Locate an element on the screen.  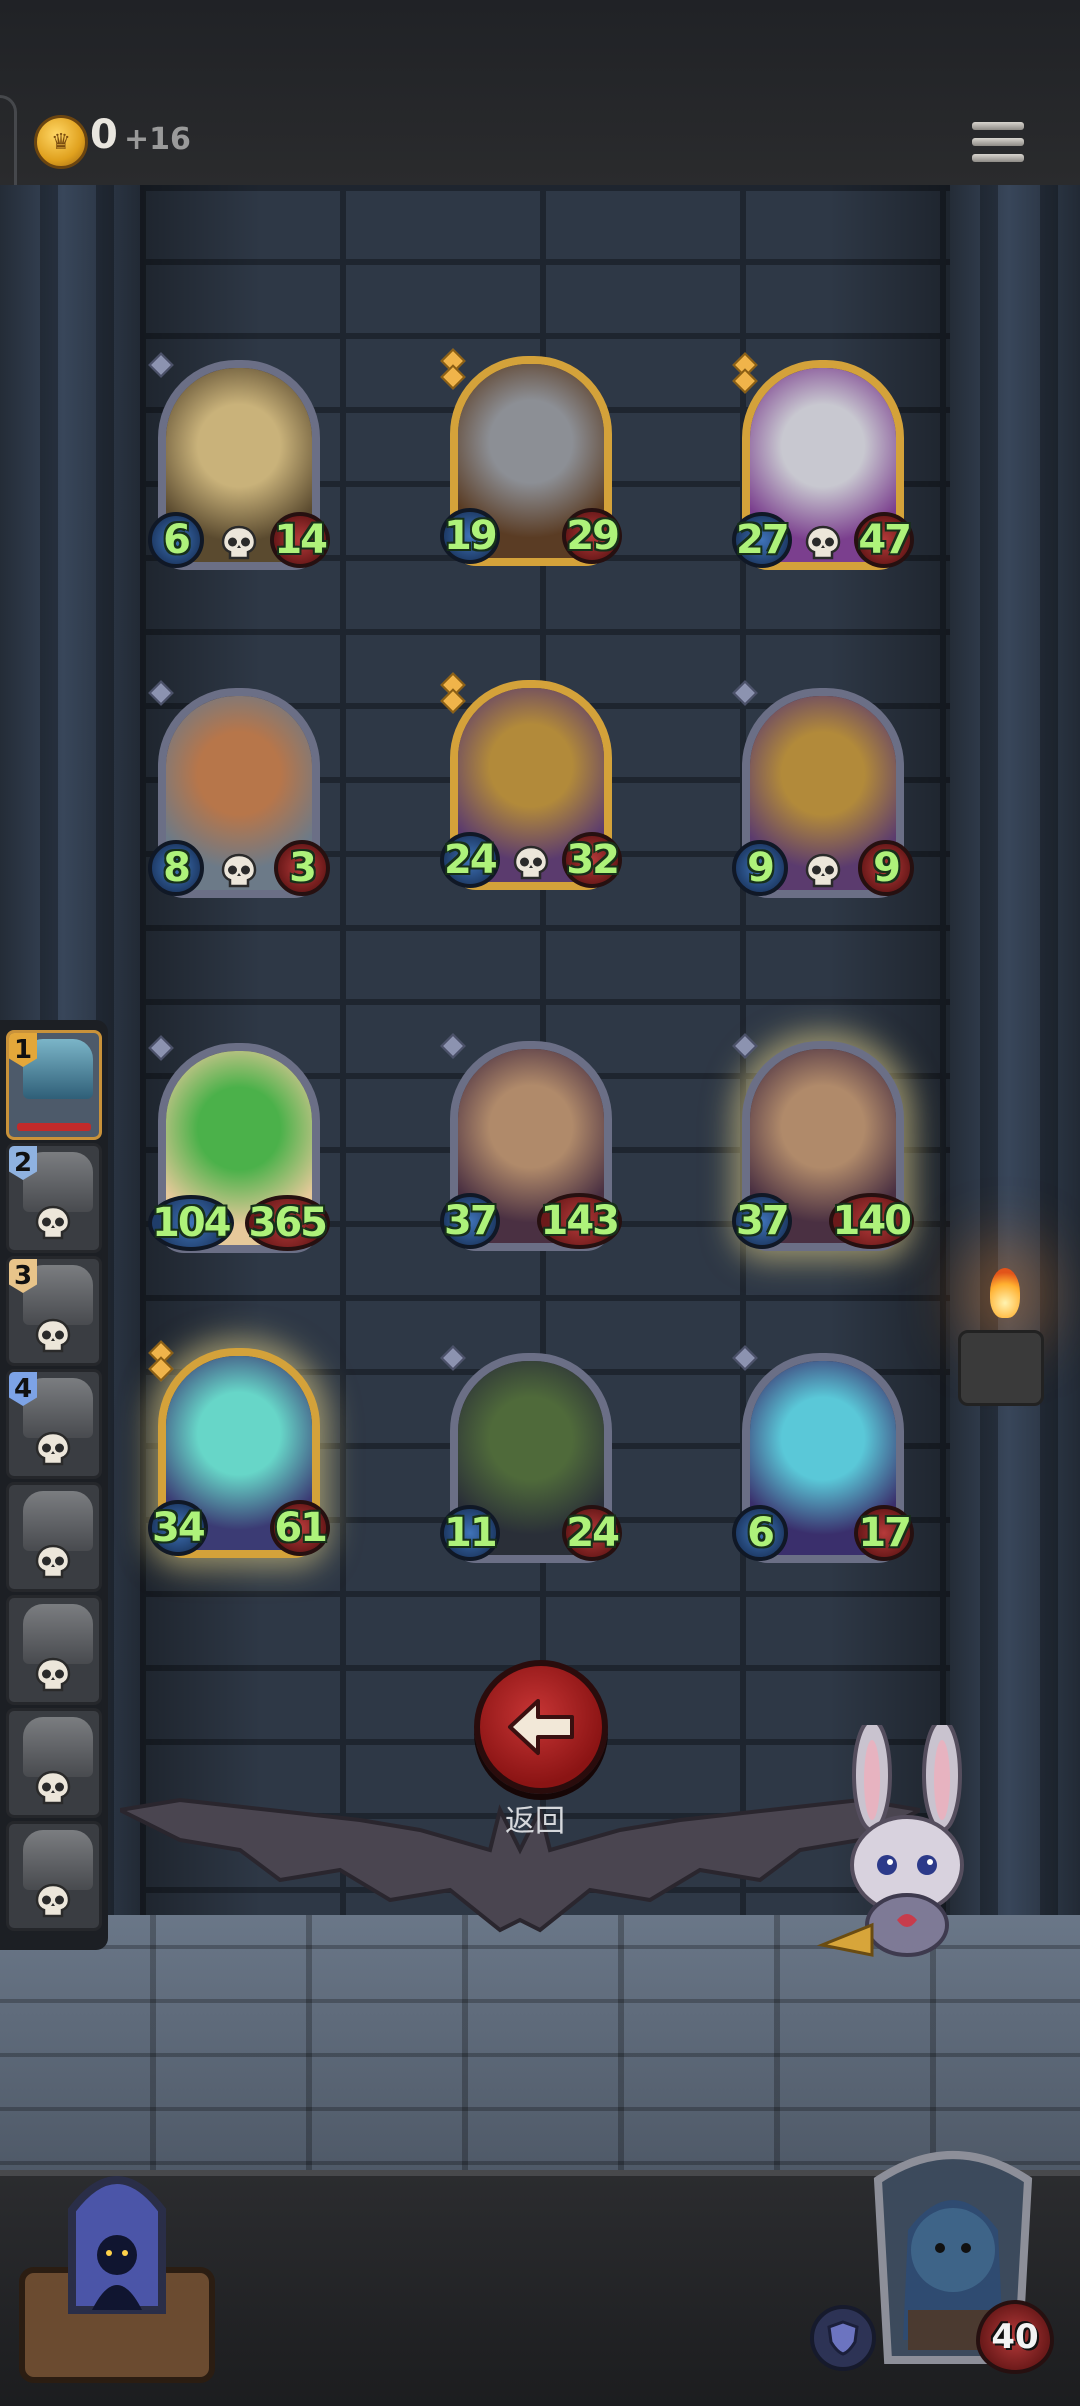
health-value: 9 is located at coordinates (886, 868).